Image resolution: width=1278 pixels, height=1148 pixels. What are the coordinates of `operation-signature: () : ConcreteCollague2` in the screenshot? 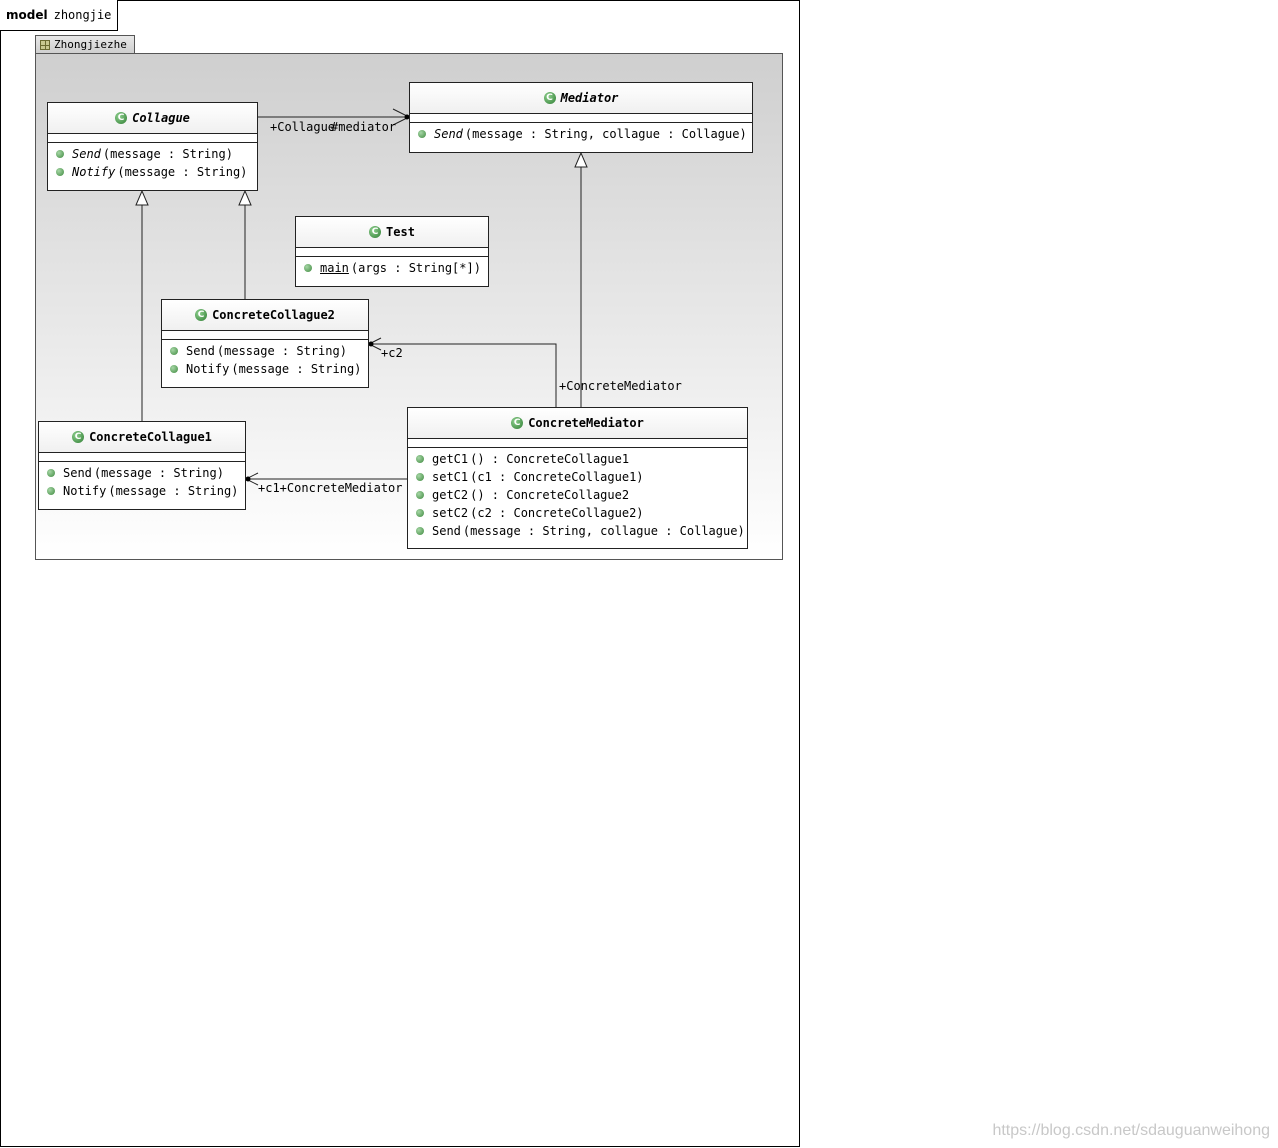 It's located at (550, 495).